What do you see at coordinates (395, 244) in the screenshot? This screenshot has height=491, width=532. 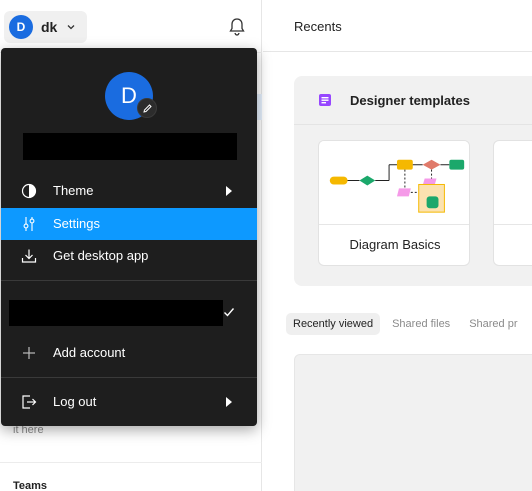 I see `template-card-label: Diagram Basics` at bounding box center [395, 244].